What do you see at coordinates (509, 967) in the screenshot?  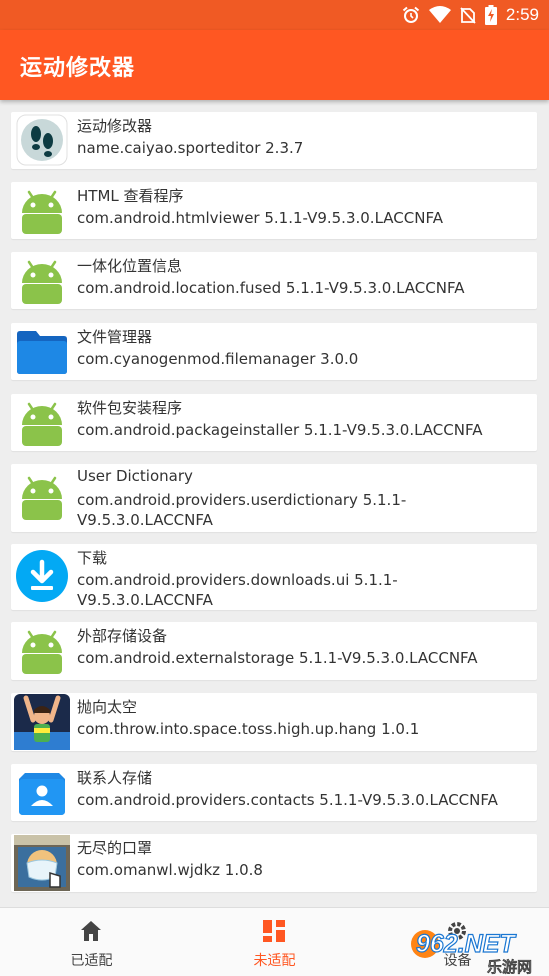 I see `watermark-subtext: 乐游网` at bounding box center [509, 967].